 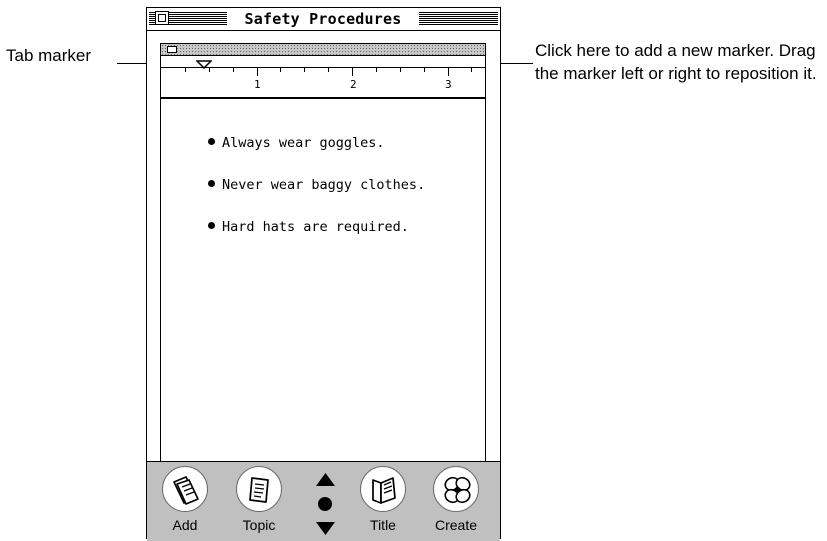 I want to click on list-item: Never wear baggy clothes., so click(x=316, y=185).